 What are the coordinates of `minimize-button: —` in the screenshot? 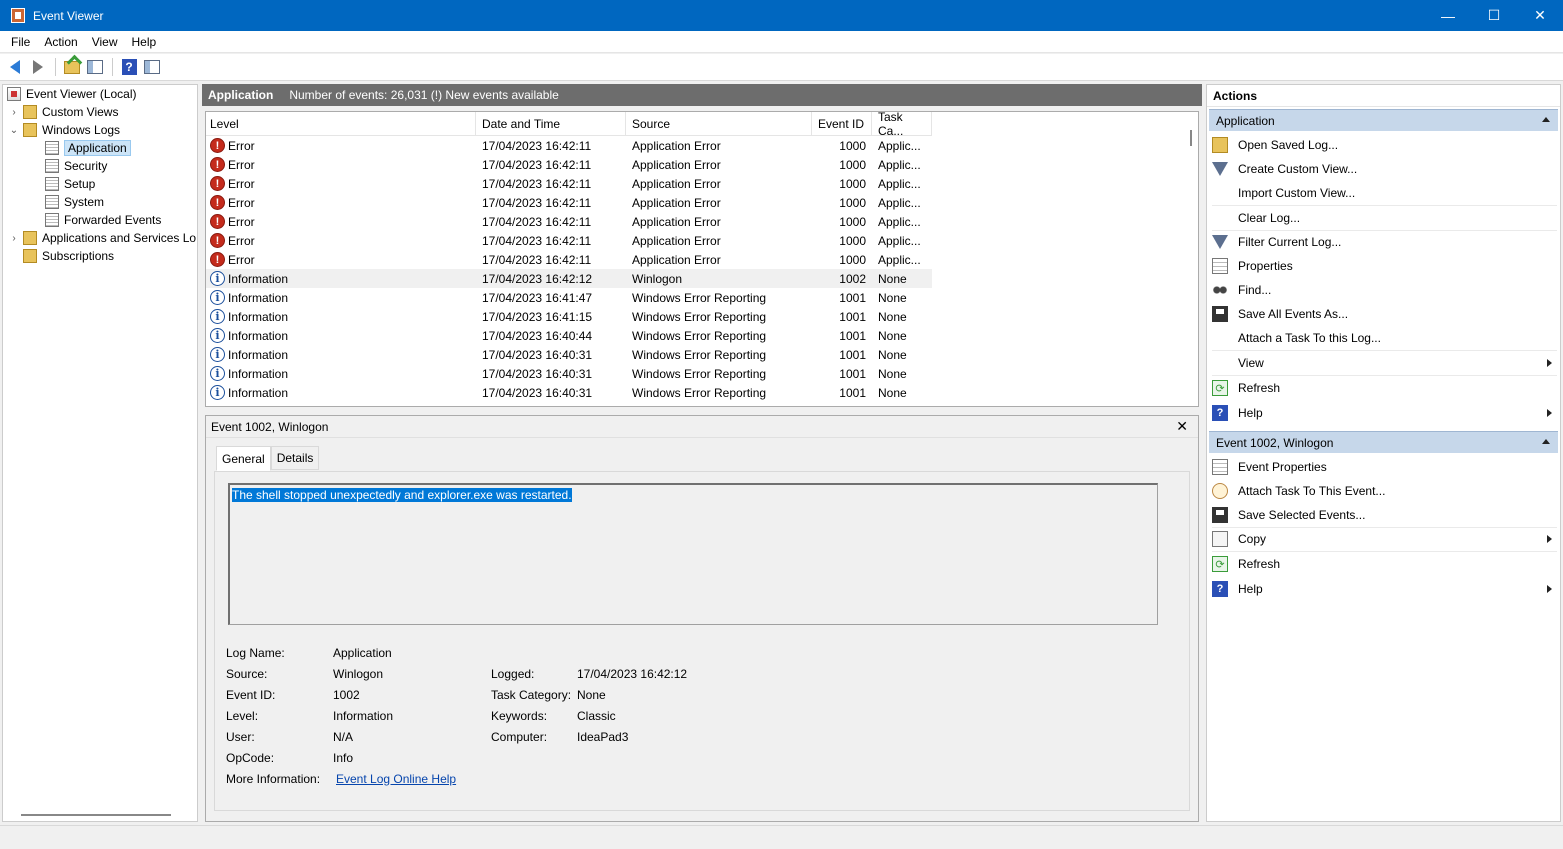 It's located at (1448, 15).